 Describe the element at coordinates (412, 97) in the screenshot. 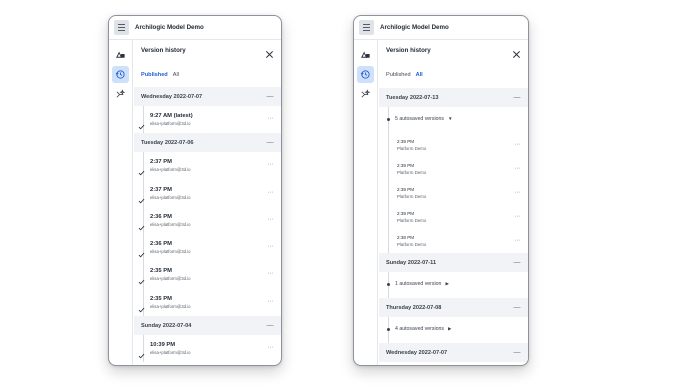

I see `date-label: Tuesday 2022-07-13` at that location.